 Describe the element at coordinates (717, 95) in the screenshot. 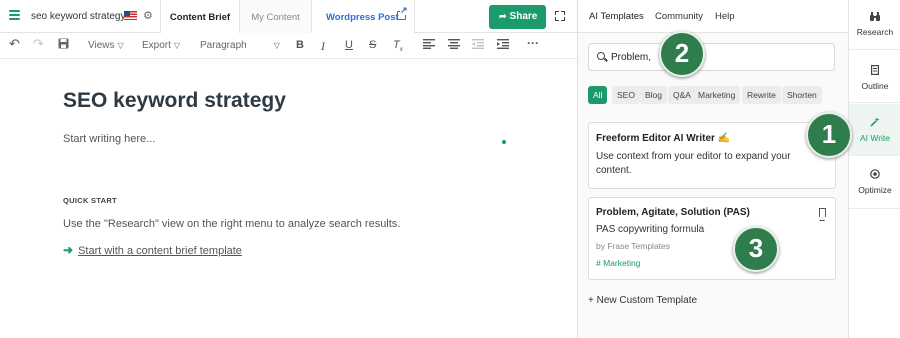

I see `filter-marketing: Marketing` at that location.